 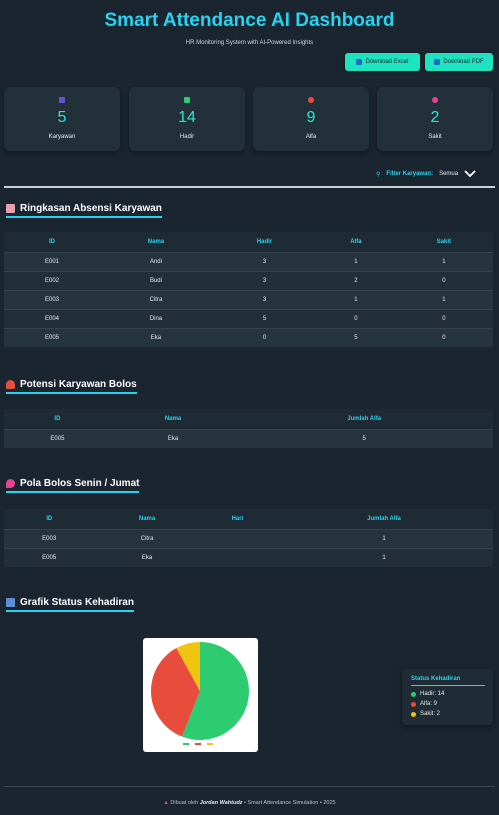 I want to click on footer-suffix: • Smart Attendance Simulation • 2025, so click(x=289, y=803).